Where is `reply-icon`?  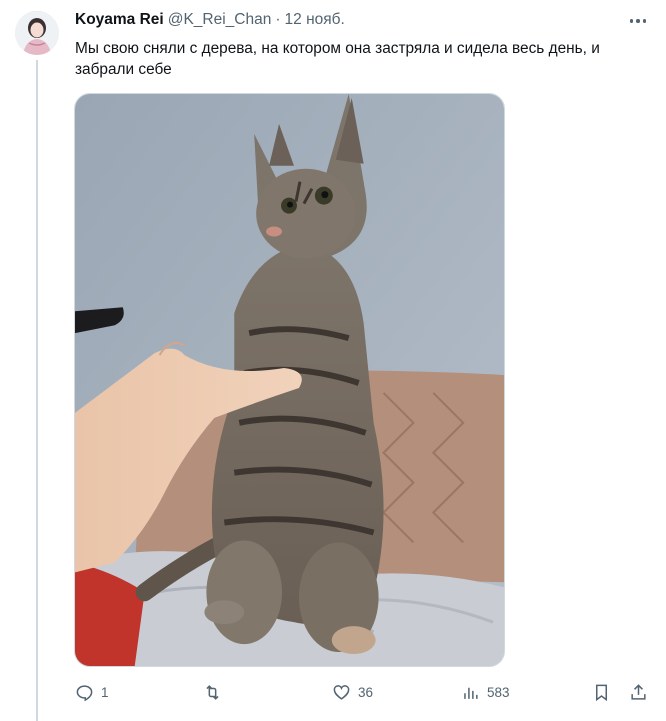 reply-icon is located at coordinates (84, 692).